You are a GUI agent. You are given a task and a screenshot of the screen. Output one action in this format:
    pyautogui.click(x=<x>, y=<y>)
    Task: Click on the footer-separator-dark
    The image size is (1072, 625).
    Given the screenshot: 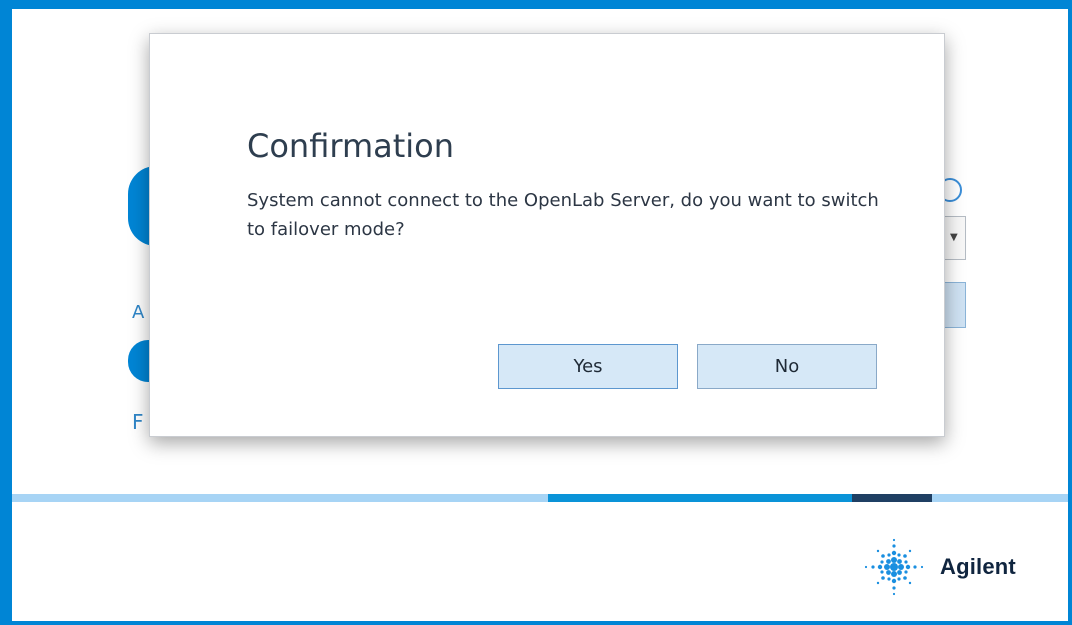 What is the action you would take?
    pyautogui.click(x=892, y=498)
    